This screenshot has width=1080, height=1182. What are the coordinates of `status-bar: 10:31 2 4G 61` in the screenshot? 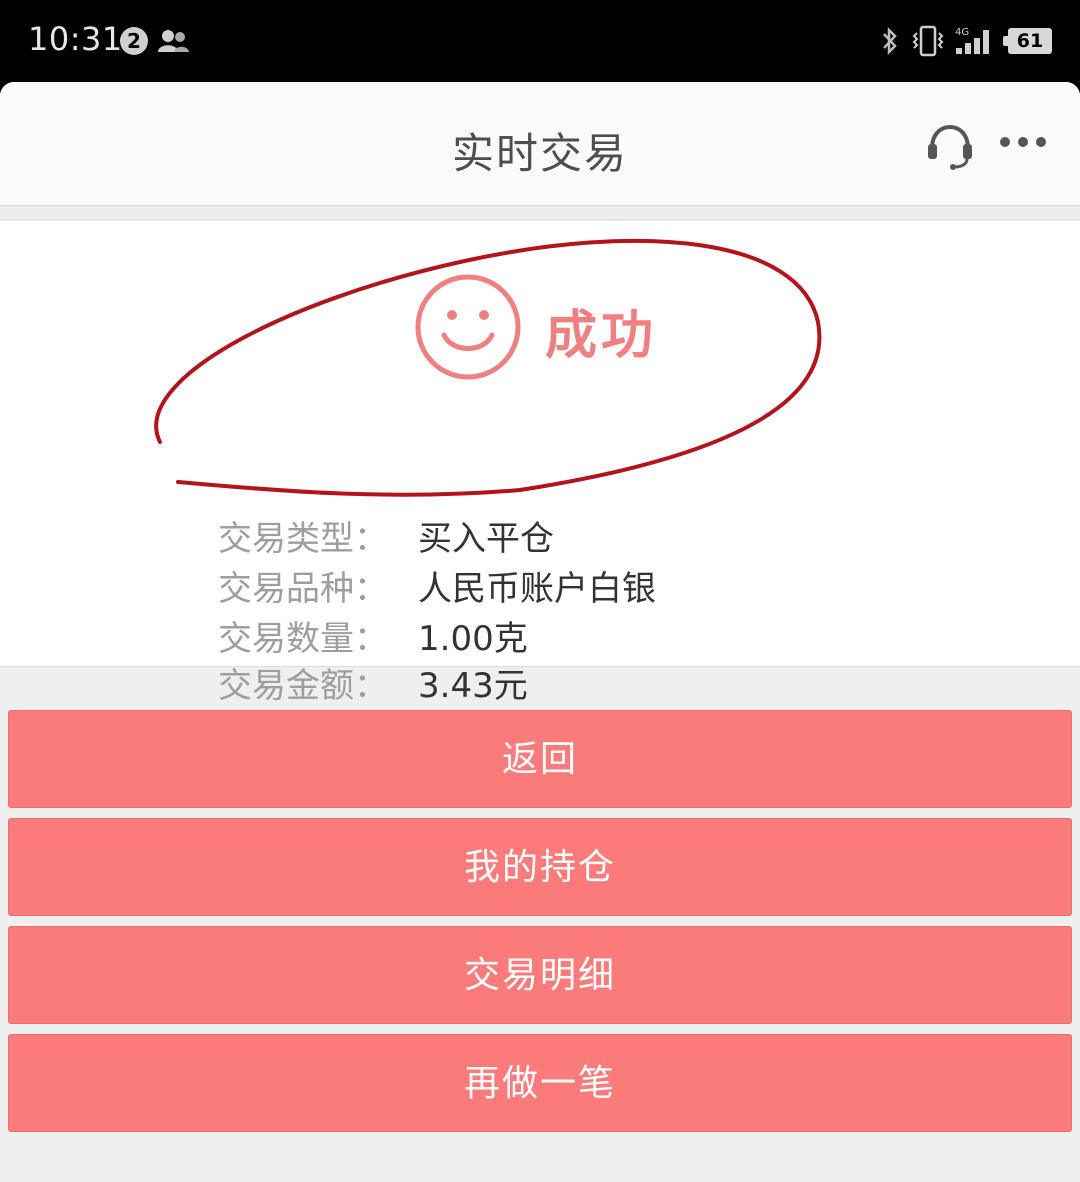 It's located at (540, 41).